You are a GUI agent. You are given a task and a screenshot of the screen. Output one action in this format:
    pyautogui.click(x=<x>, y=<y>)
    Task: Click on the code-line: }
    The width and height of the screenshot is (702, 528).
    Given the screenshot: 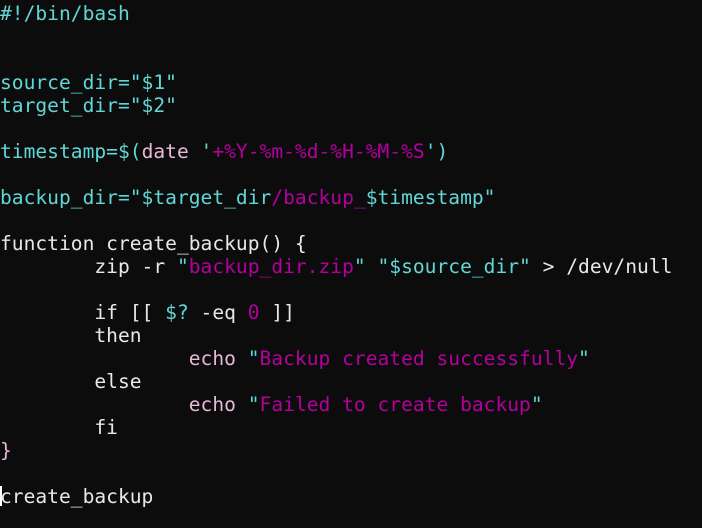 What is the action you would take?
    pyautogui.click(x=351, y=450)
    